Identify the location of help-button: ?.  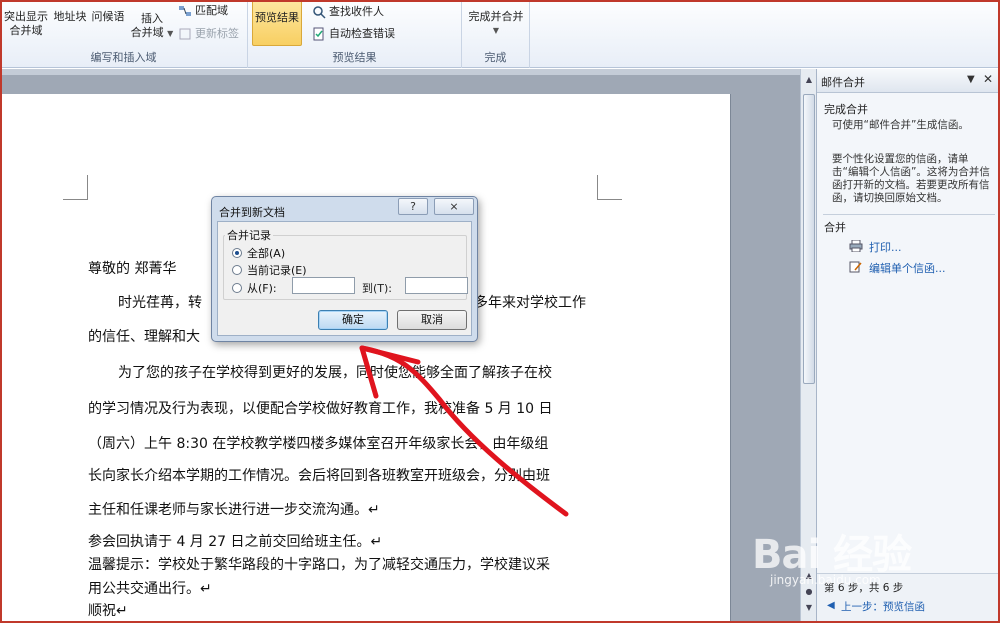
(413, 206).